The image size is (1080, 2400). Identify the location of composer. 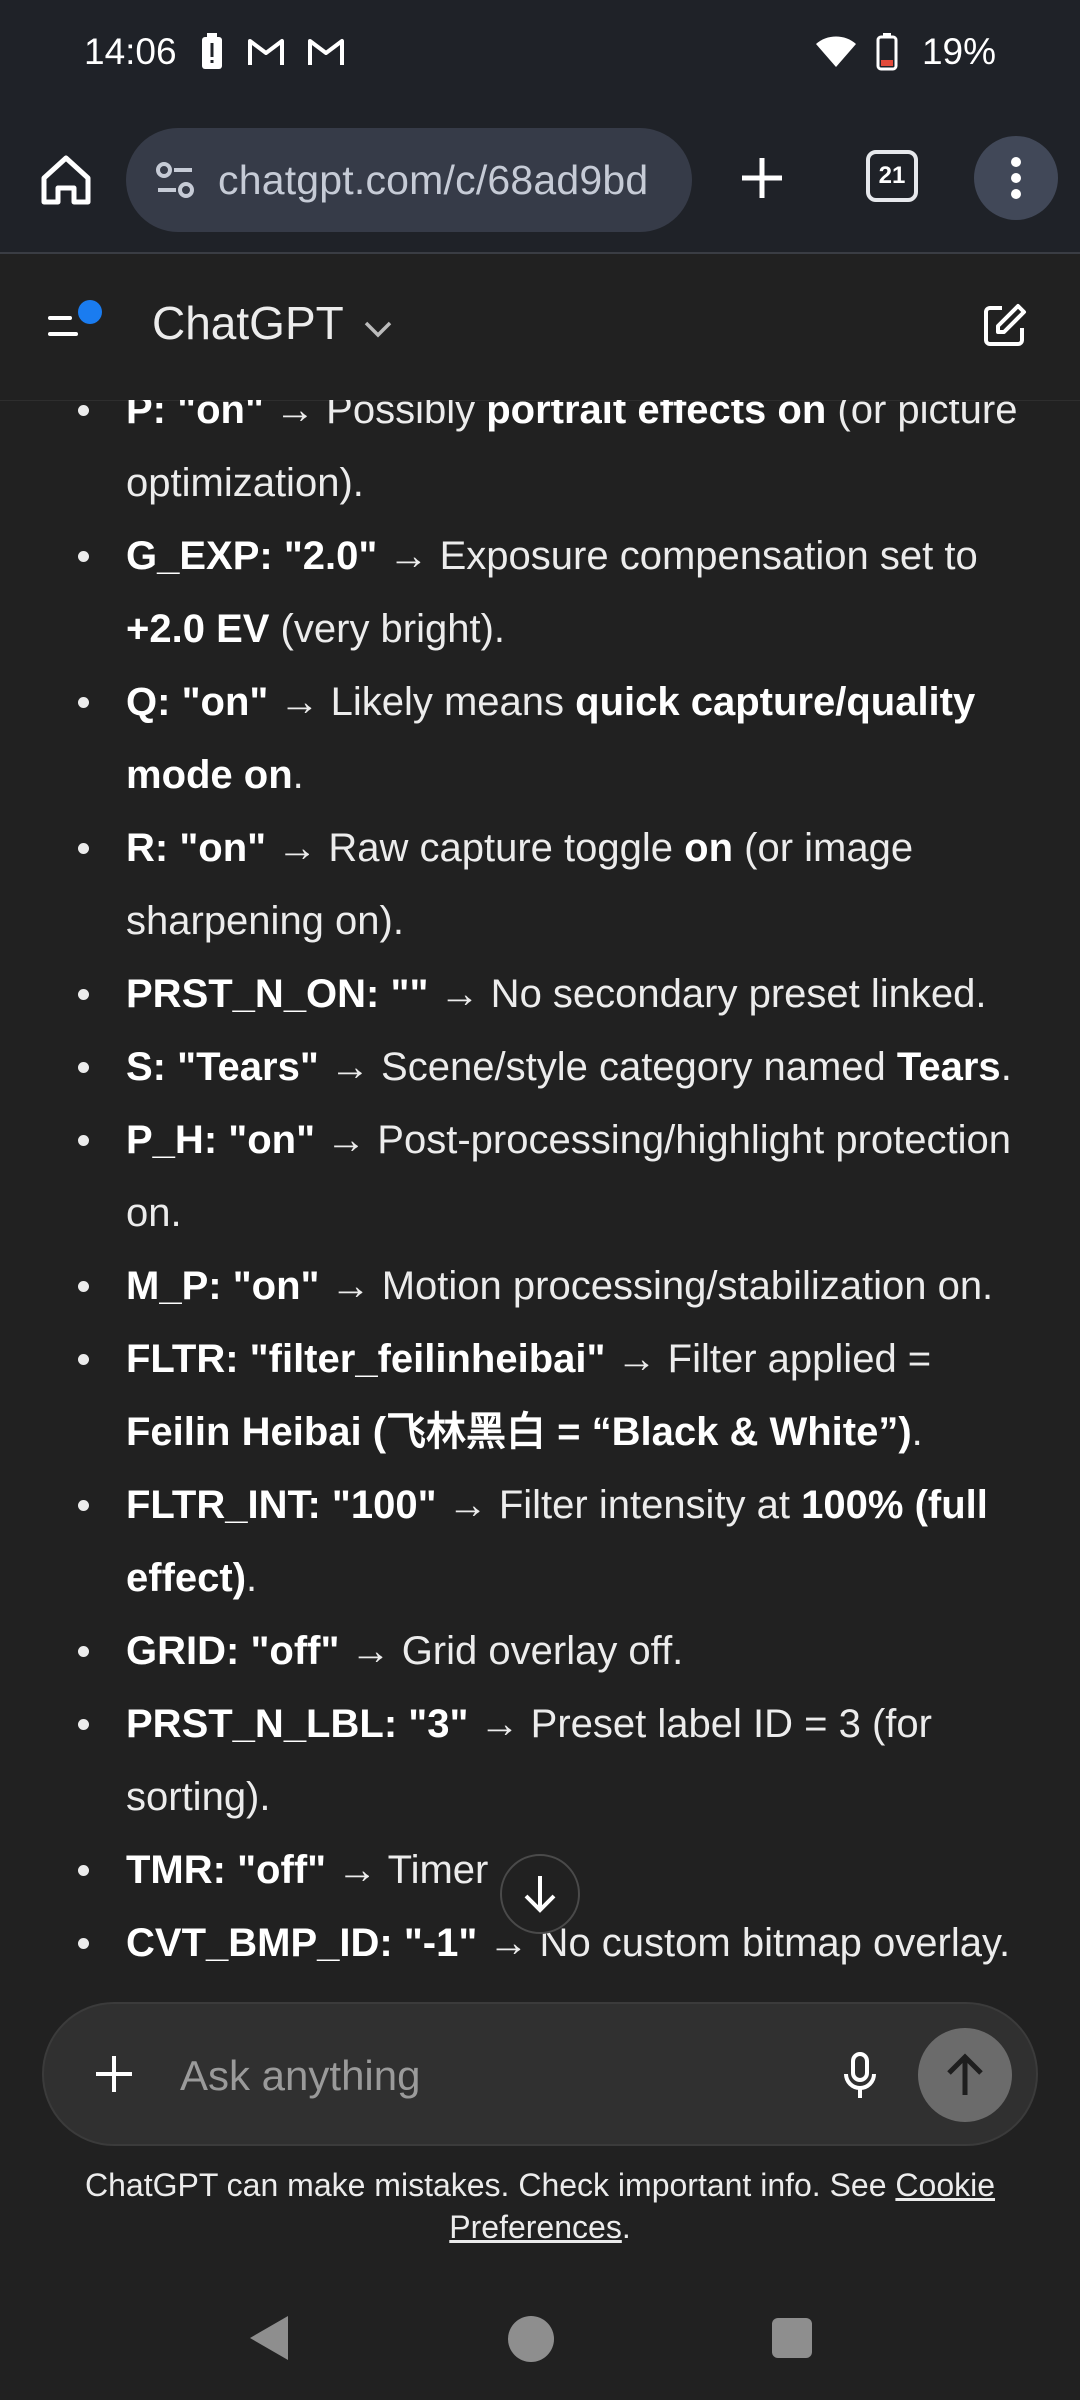
(540, 2074).